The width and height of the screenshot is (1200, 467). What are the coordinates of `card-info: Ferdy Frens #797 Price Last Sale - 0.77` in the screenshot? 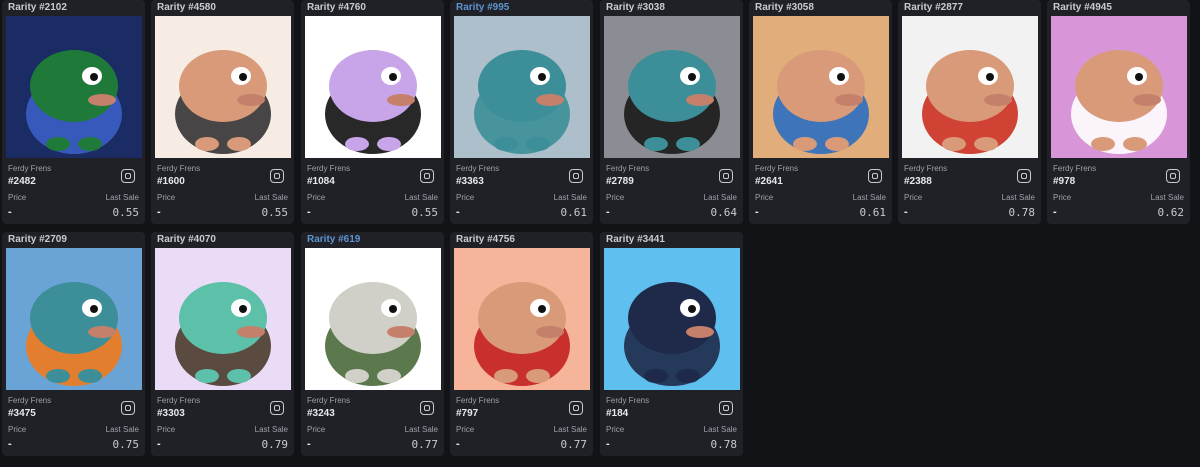 It's located at (521, 424).